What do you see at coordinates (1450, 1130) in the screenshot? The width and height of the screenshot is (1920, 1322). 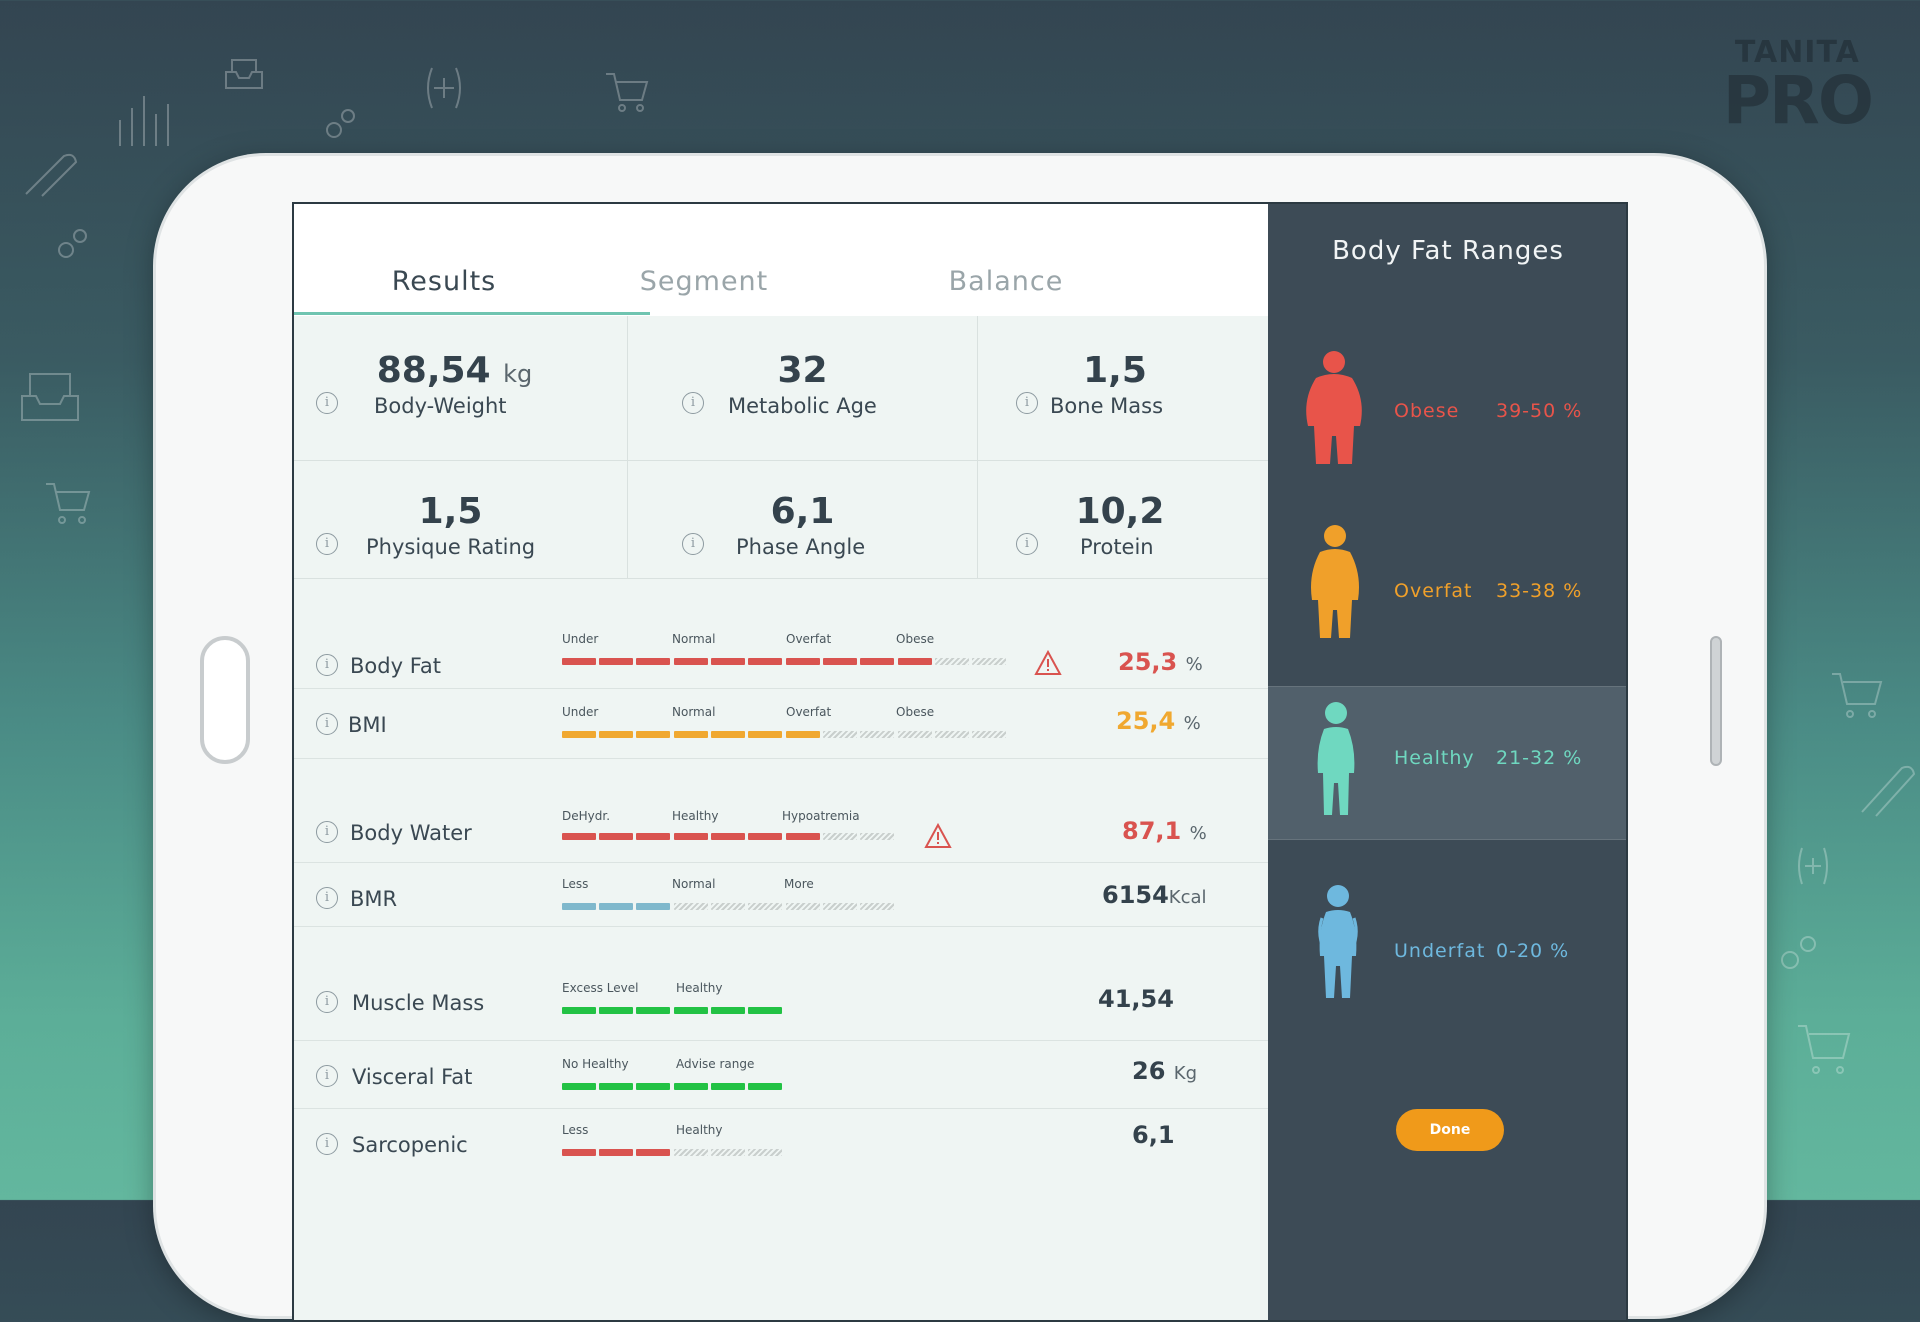 I see `done-button: Done` at bounding box center [1450, 1130].